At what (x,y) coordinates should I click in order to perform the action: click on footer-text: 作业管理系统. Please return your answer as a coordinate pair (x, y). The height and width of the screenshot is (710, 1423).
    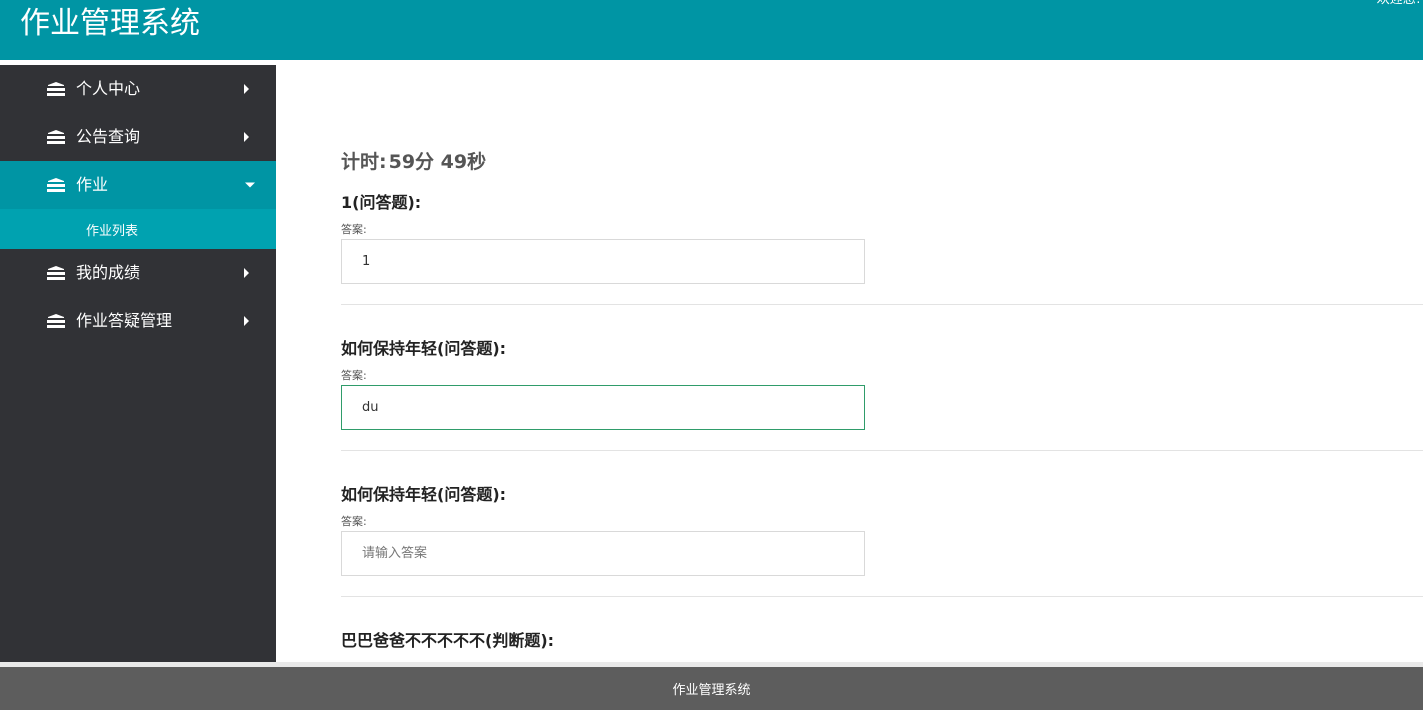
    Looking at the image, I should click on (711, 690).